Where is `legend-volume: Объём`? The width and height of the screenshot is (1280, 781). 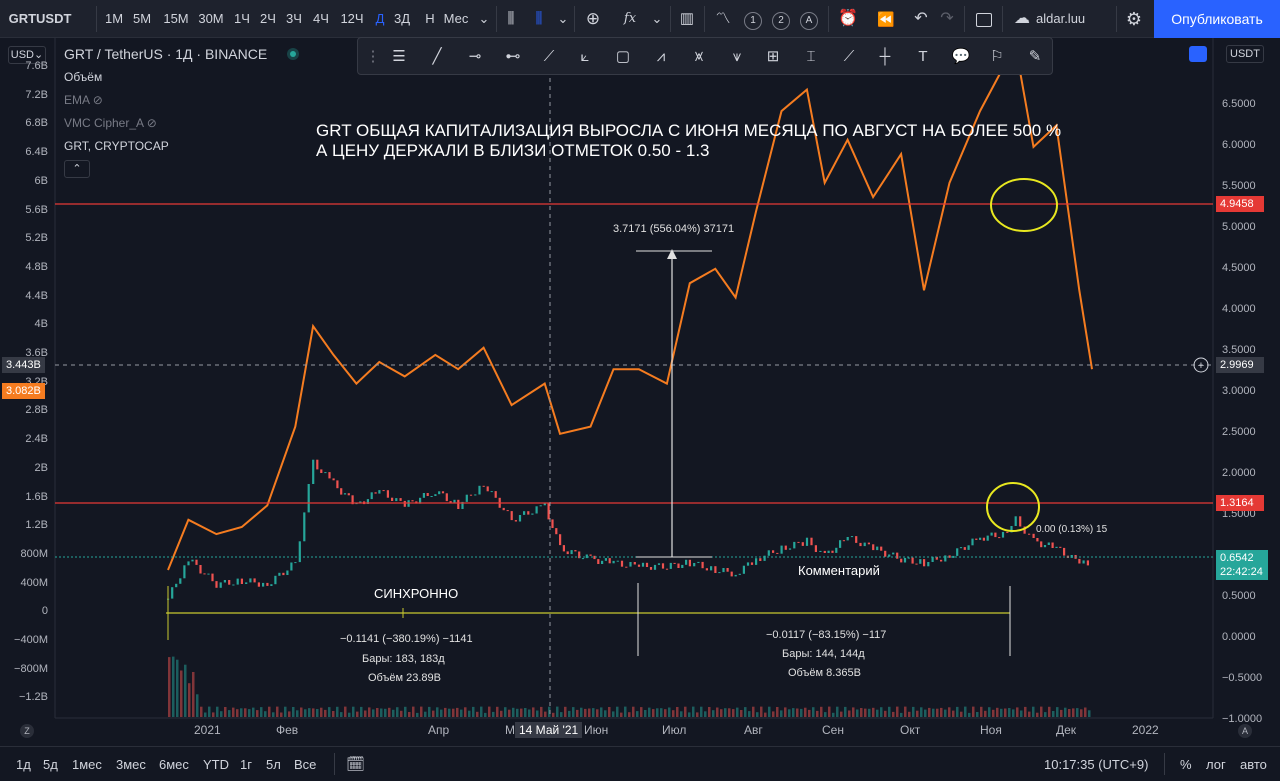
legend-volume: Объём is located at coordinates (83, 77).